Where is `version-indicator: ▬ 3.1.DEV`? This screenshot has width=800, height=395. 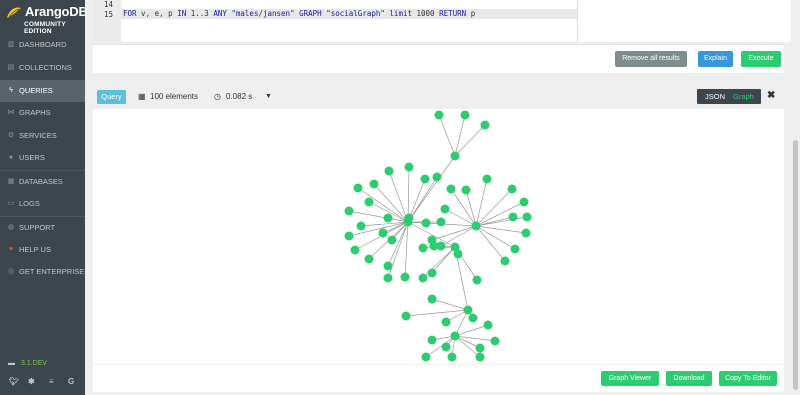
version-indicator: ▬ 3.1.DEV is located at coordinates (27, 363).